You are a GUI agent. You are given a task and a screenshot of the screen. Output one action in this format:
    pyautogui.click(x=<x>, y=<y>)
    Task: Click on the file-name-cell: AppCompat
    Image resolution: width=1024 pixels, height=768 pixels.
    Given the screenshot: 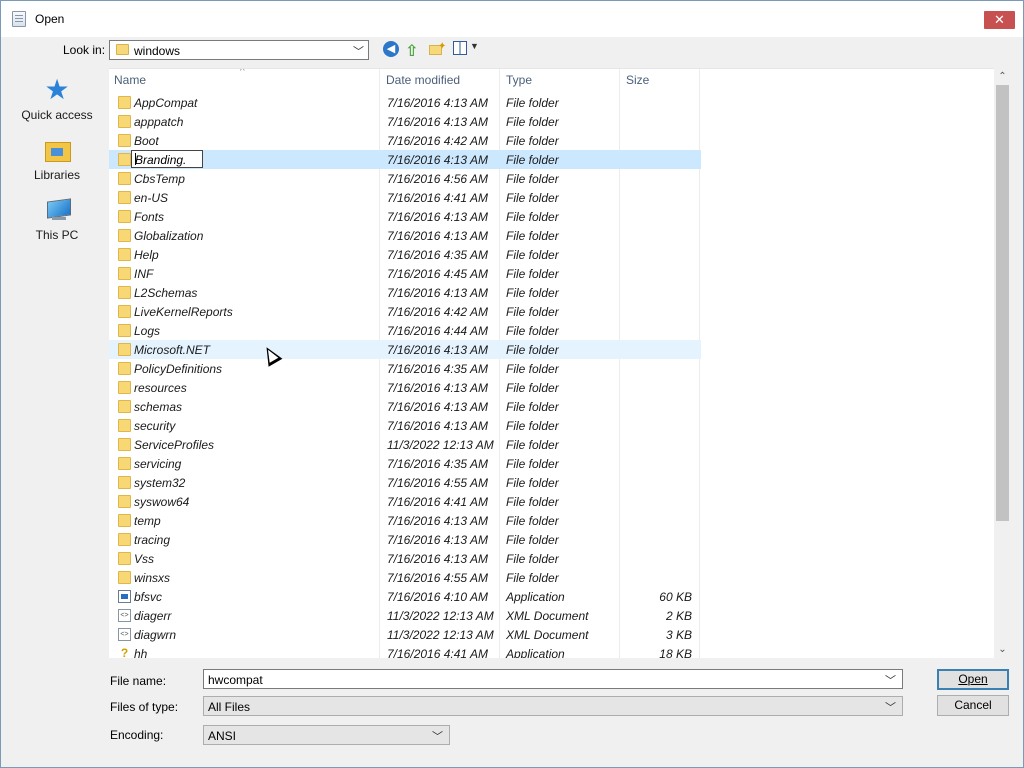 What is the action you would take?
    pyautogui.click(x=166, y=103)
    